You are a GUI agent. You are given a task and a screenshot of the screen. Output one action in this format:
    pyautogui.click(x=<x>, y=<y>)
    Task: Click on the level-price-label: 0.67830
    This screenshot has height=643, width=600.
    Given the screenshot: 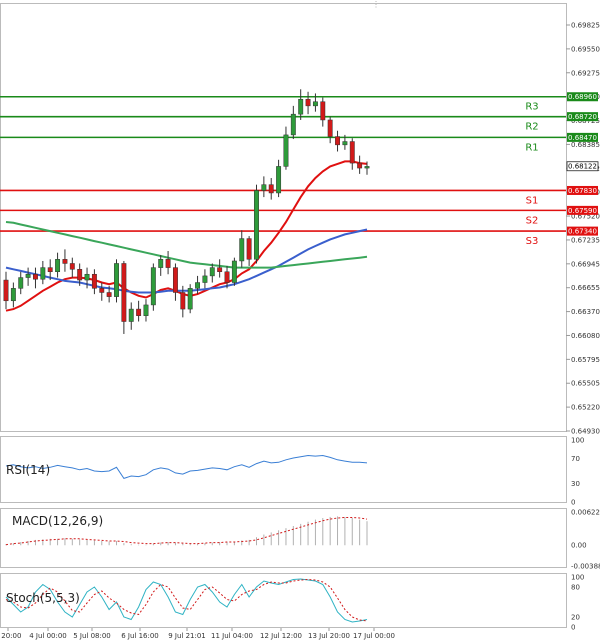 What is the action you would take?
    pyautogui.click(x=582, y=191)
    